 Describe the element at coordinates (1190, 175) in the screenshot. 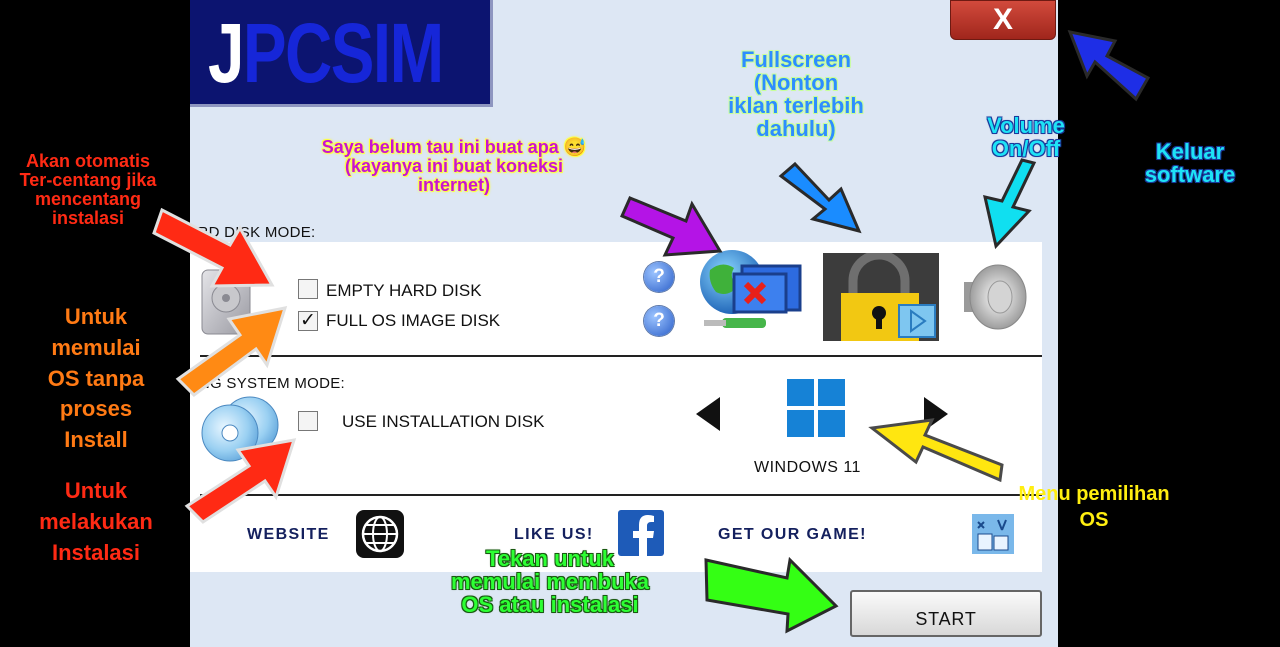

I see `annotation-line: software` at that location.